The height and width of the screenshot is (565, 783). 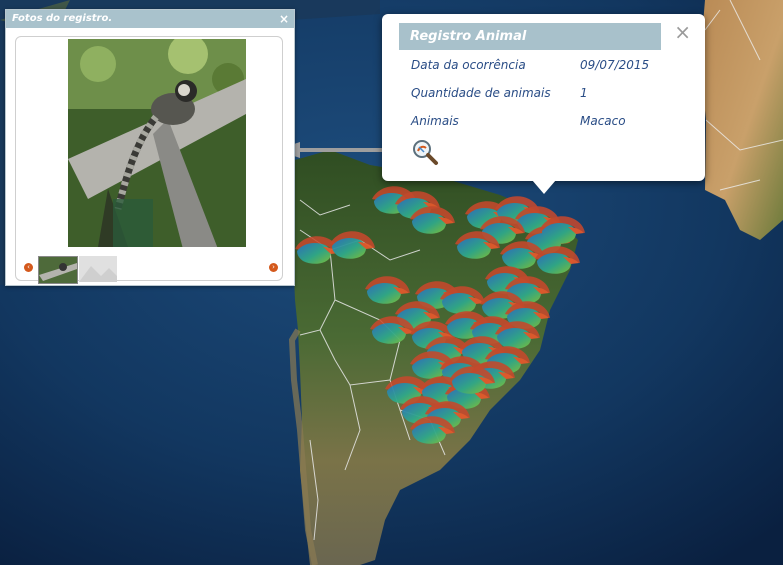 What do you see at coordinates (603, 121) in the screenshot?
I see `animals-value: Macaco` at bounding box center [603, 121].